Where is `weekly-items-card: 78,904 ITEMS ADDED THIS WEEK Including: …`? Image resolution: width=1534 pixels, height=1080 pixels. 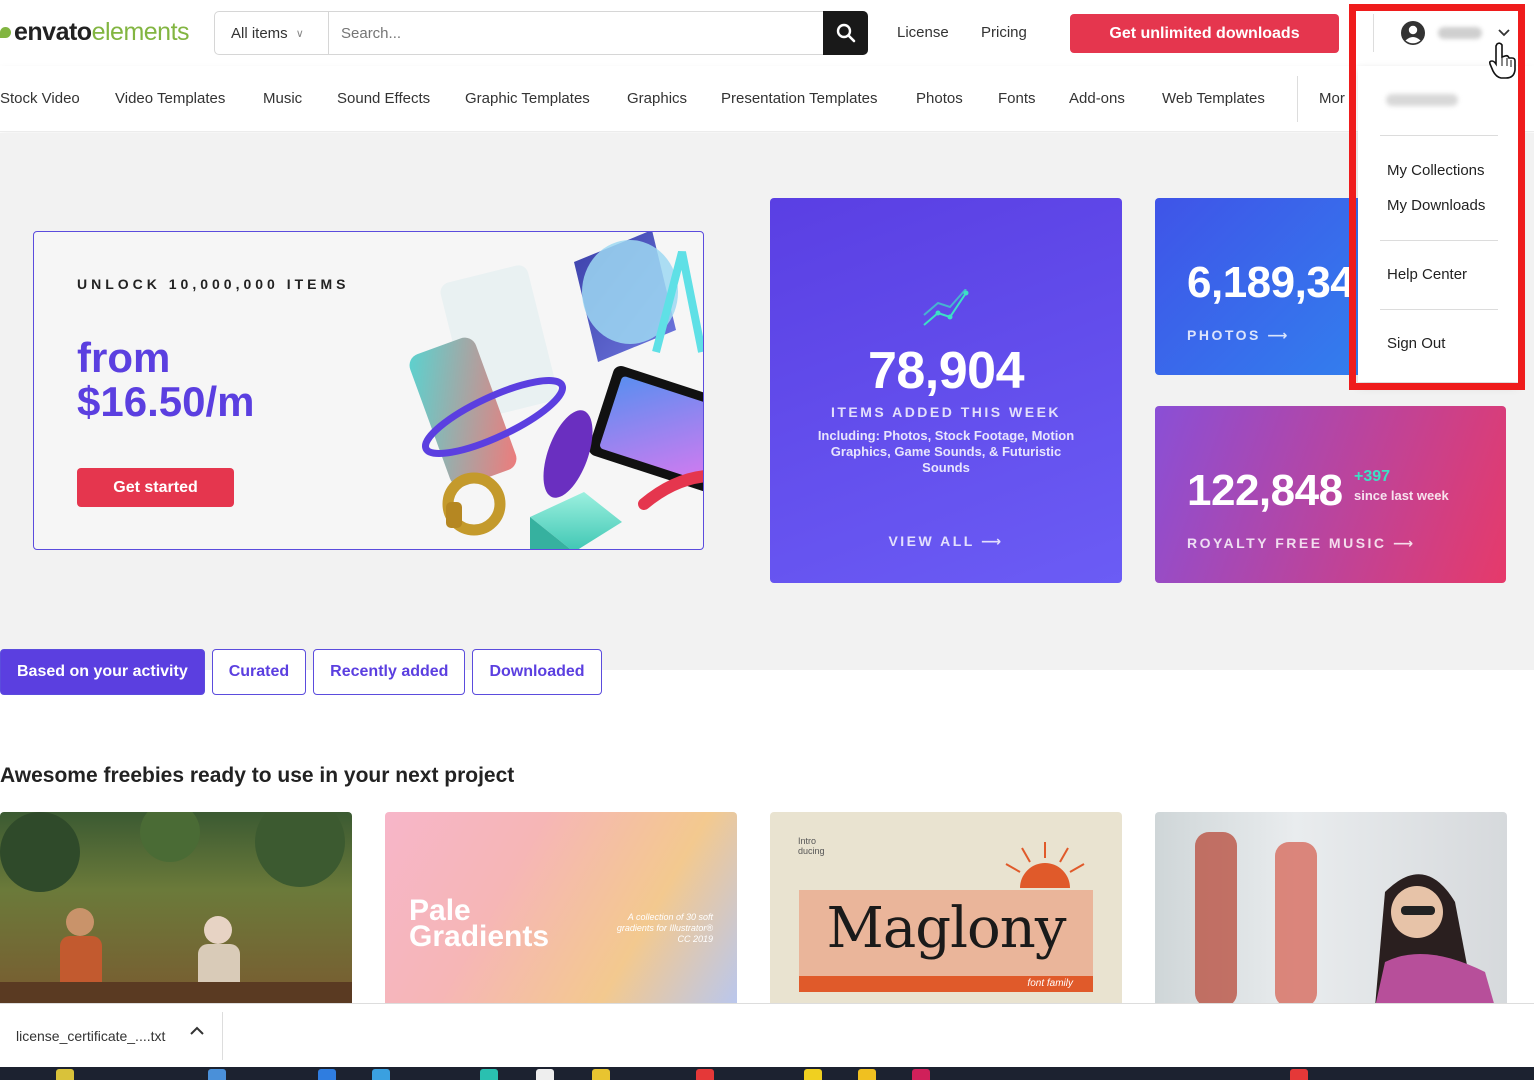
weekly-items-card: 78,904 ITEMS ADDED THIS WEEK Including: … is located at coordinates (946, 390).